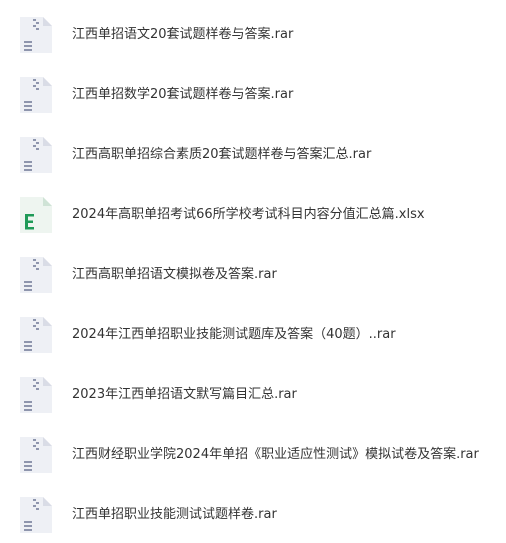  I want to click on file-name: 江西单招数学20套试题样卷与答案.rar, so click(183, 94).